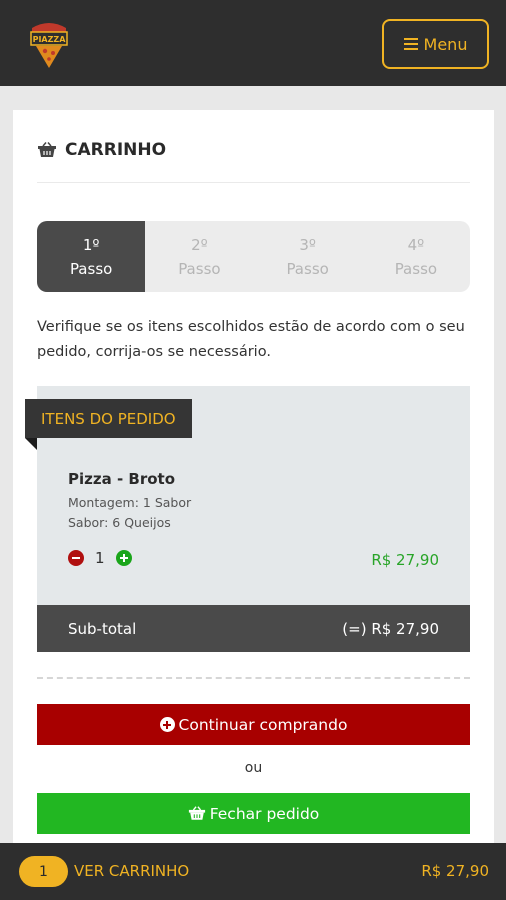 This screenshot has height=900, width=506. What do you see at coordinates (416, 244) in the screenshot?
I see `step-number: 4º` at bounding box center [416, 244].